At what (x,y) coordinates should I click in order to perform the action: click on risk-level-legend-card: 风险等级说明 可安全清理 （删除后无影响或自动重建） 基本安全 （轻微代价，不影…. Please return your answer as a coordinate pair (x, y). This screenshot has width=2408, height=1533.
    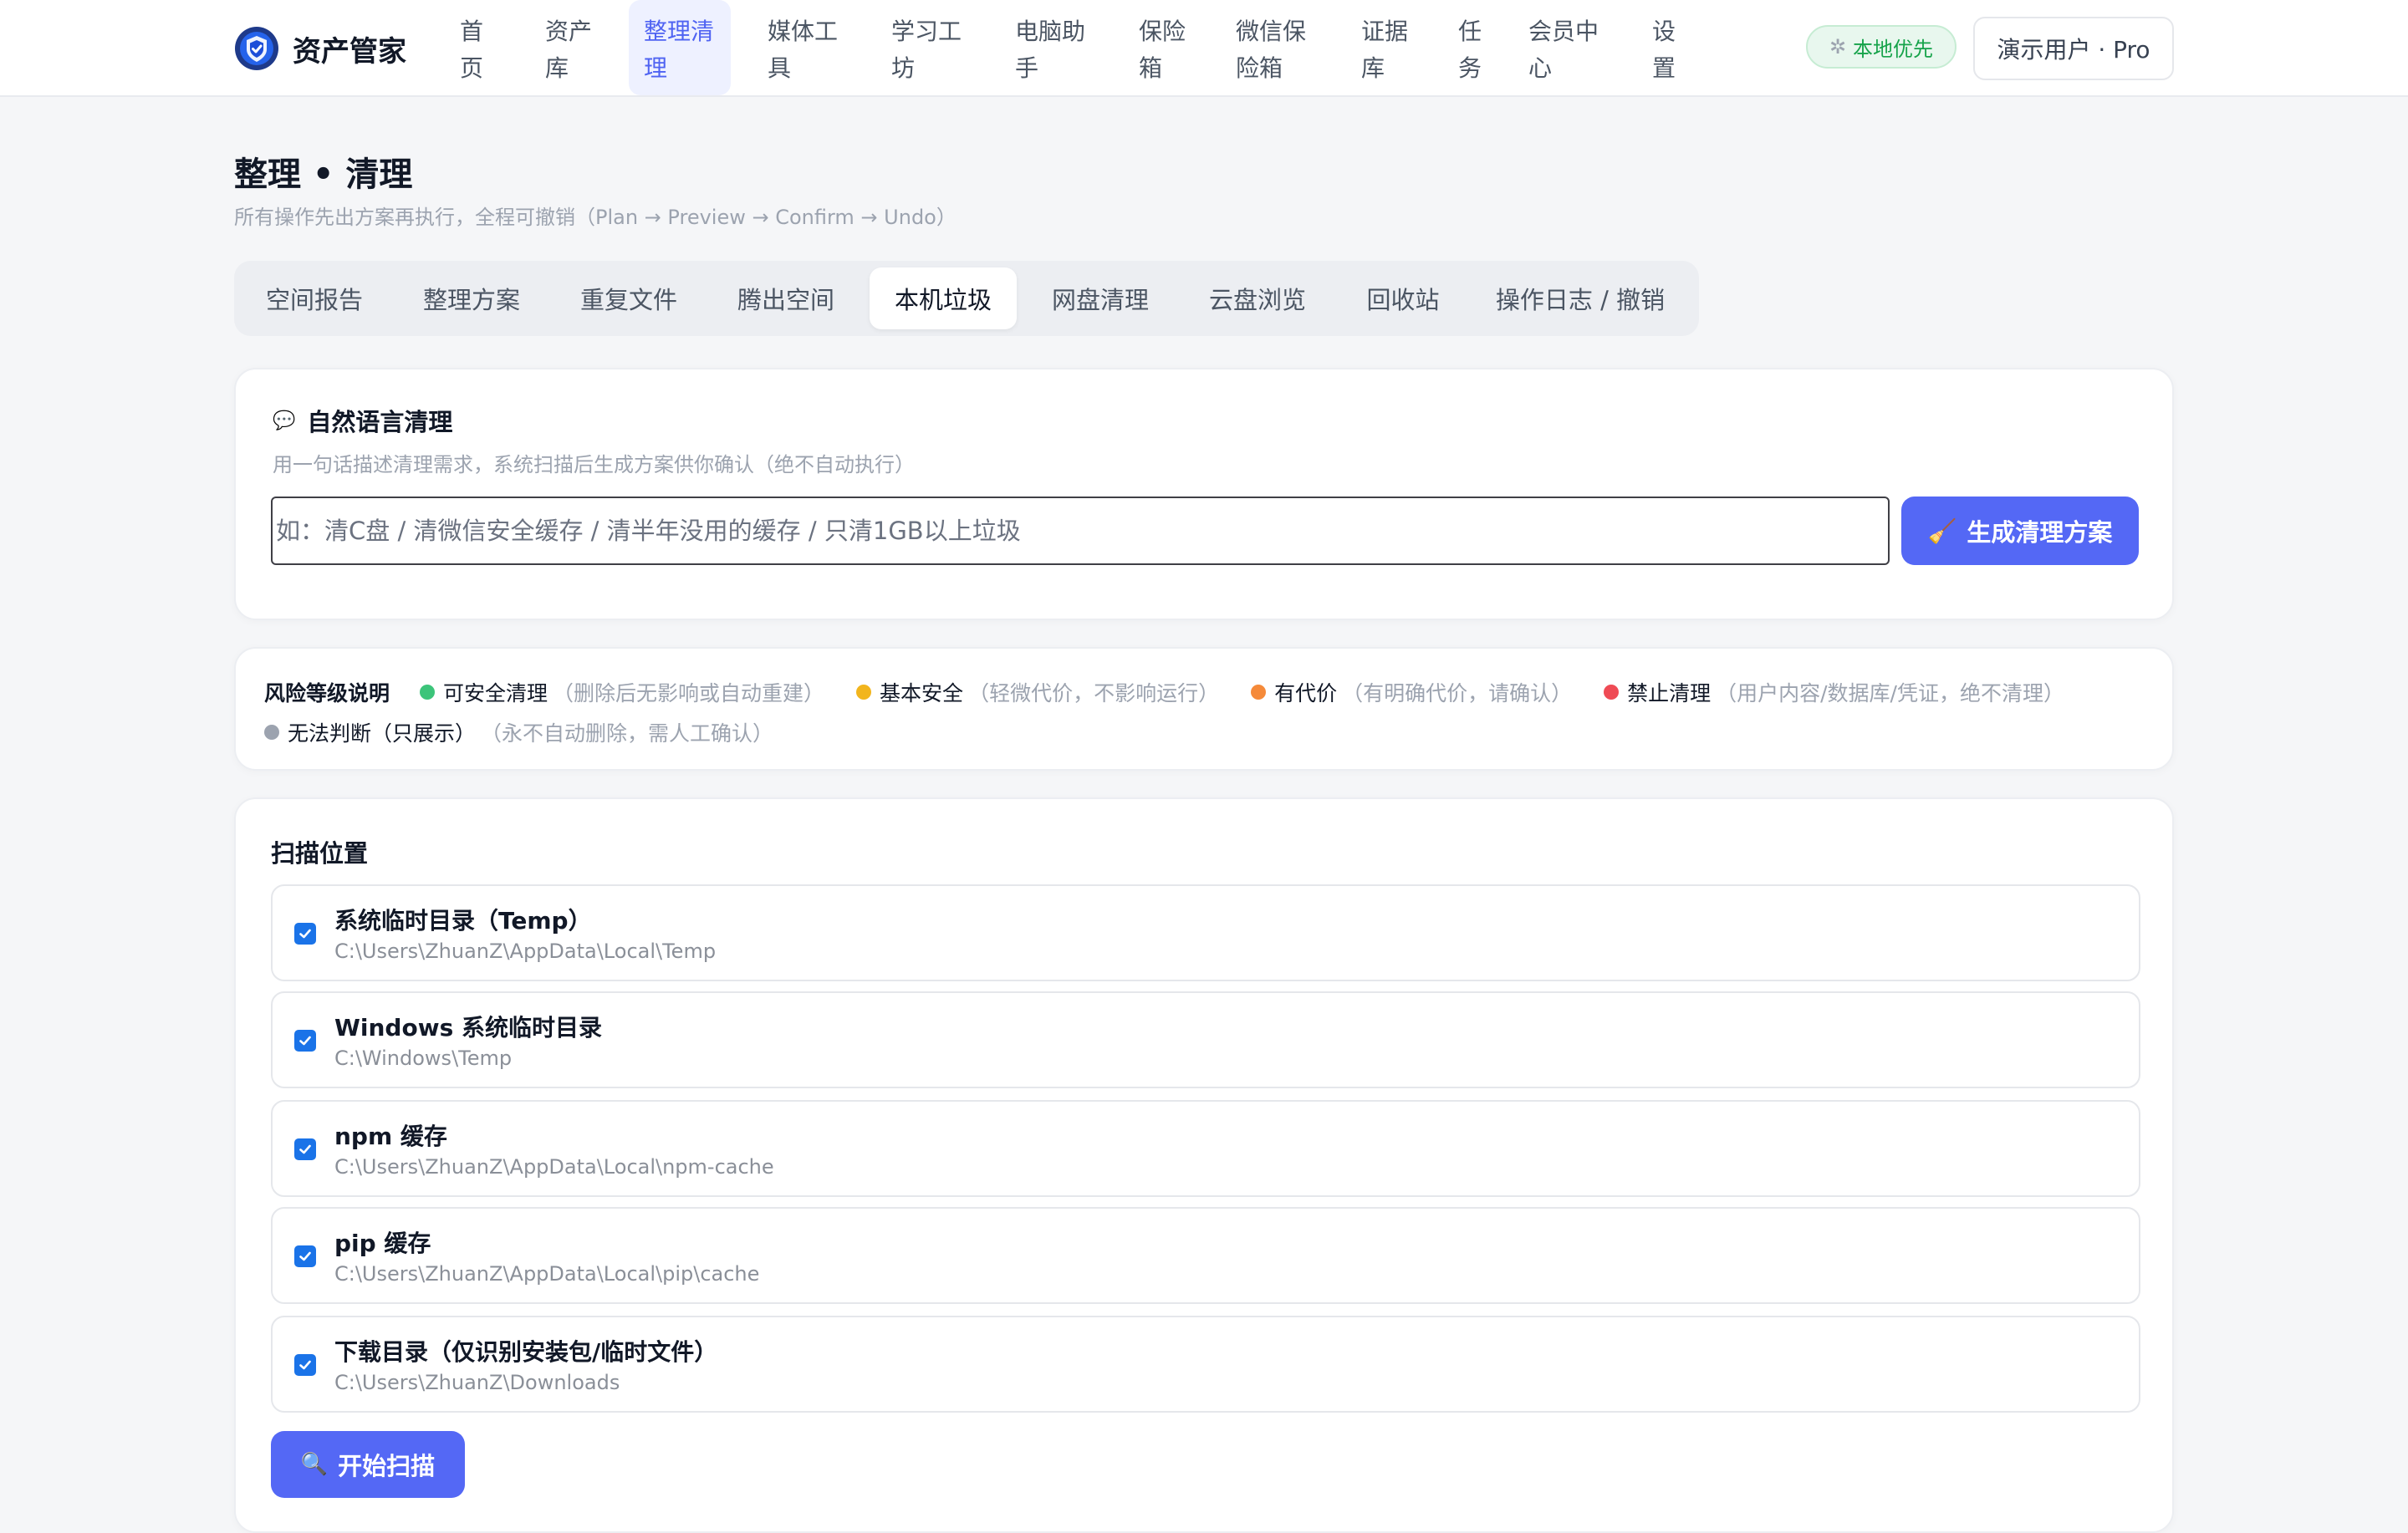
    Looking at the image, I should click on (1204, 709).